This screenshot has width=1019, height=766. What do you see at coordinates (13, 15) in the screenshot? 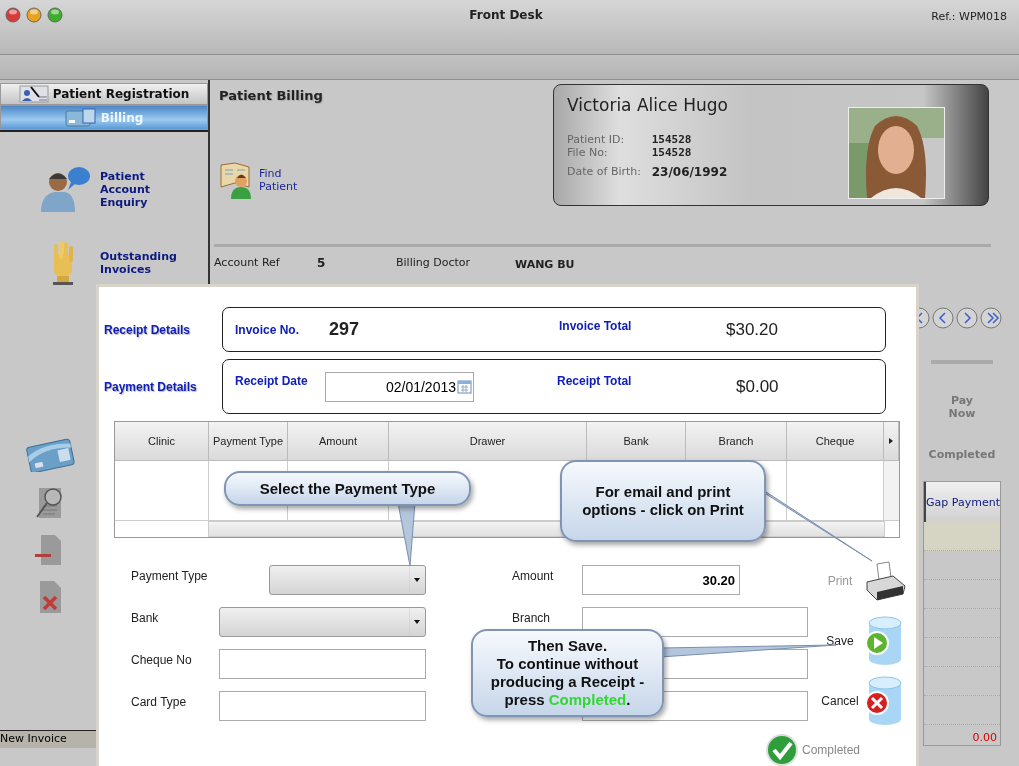
I see `close-button` at bounding box center [13, 15].